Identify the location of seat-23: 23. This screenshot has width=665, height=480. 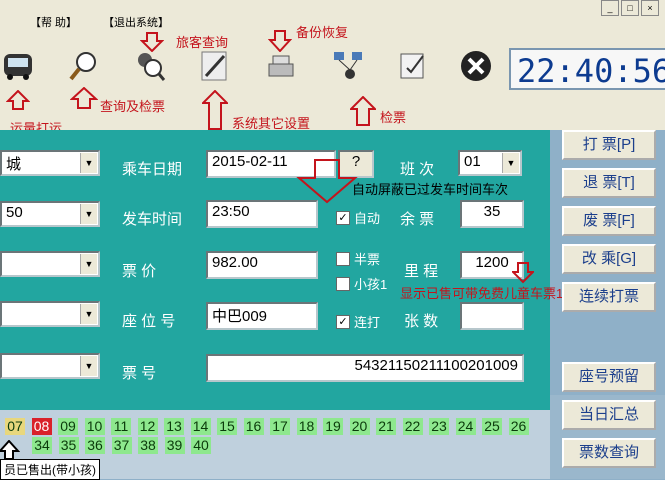
(439, 426).